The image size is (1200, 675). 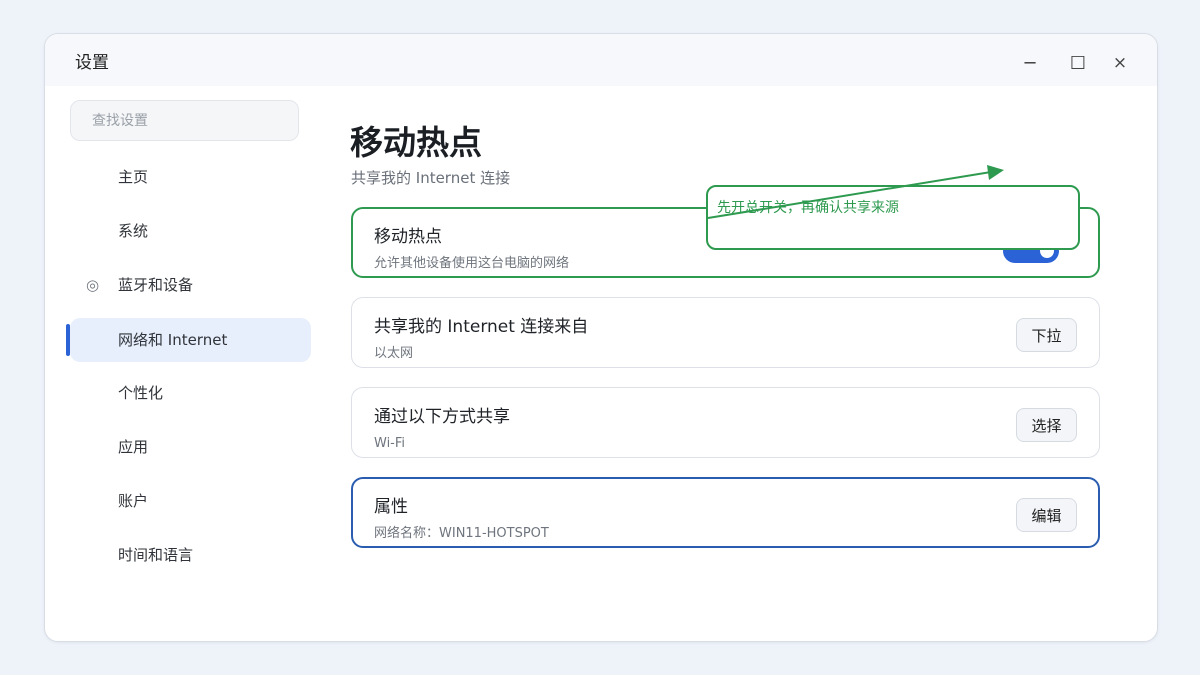 I want to click on window-title: 设置, so click(x=92, y=63).